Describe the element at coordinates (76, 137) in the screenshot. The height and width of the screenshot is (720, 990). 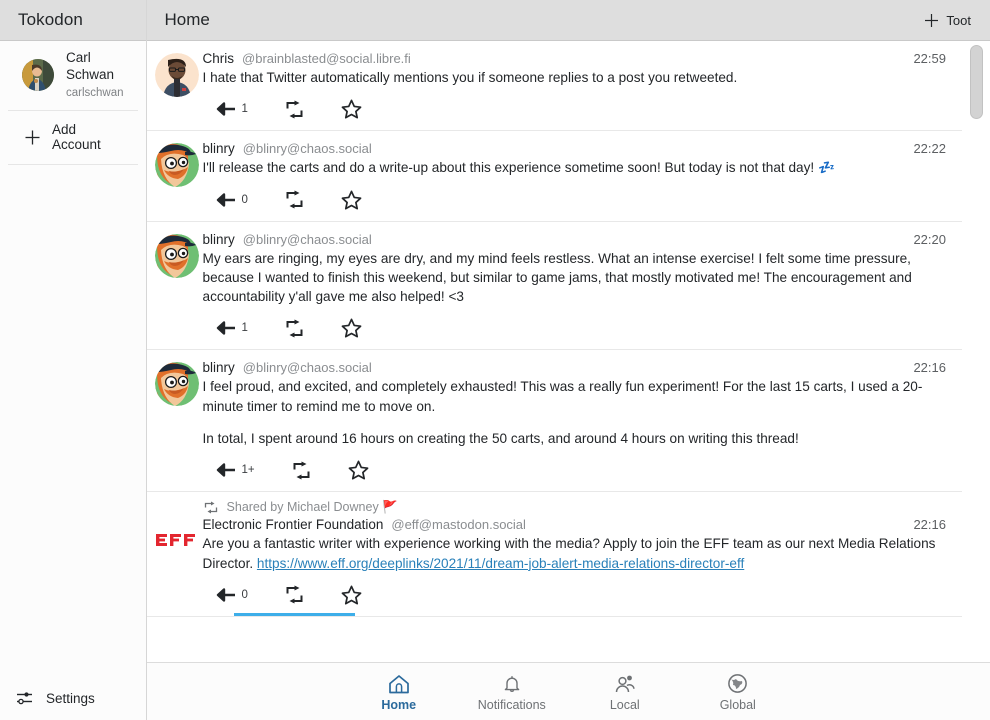
I see `add-account-label: Add Account` at that location.